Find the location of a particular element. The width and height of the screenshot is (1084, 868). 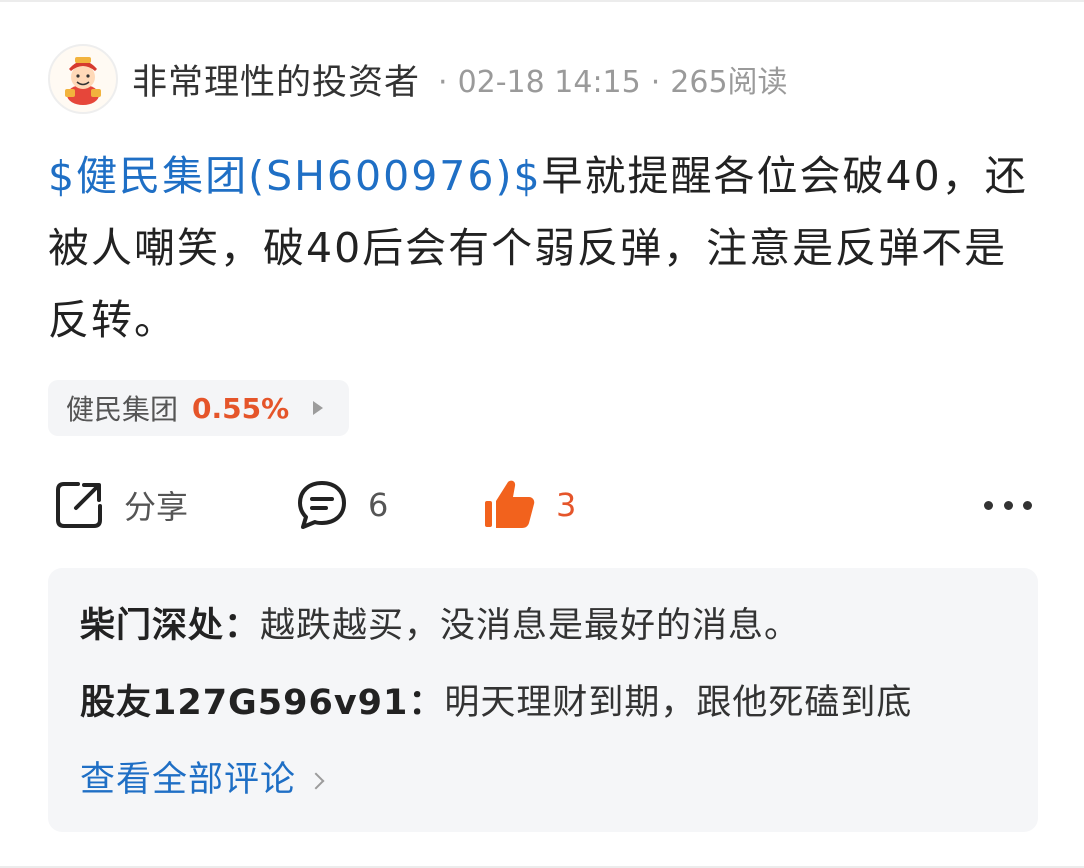

comment-bubble-icon is located at coordinates (322, 505).